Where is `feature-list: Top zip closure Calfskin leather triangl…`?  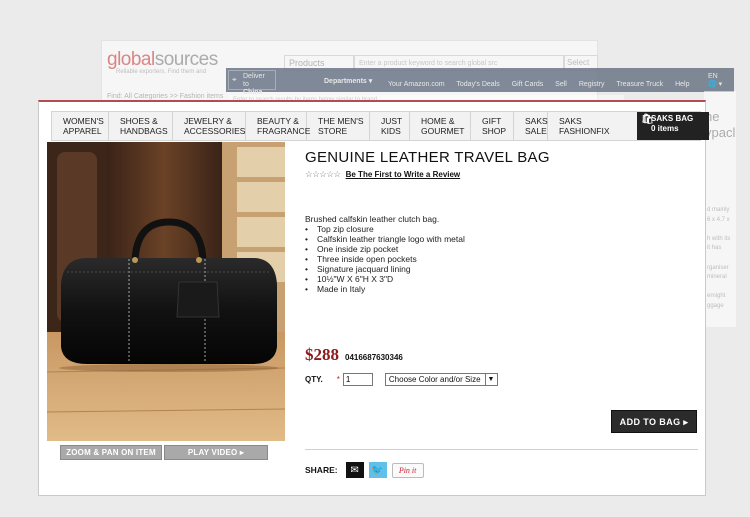
feature-list: Top zip closure Calfskin leather triangl… is located at coordinates (385, 259).